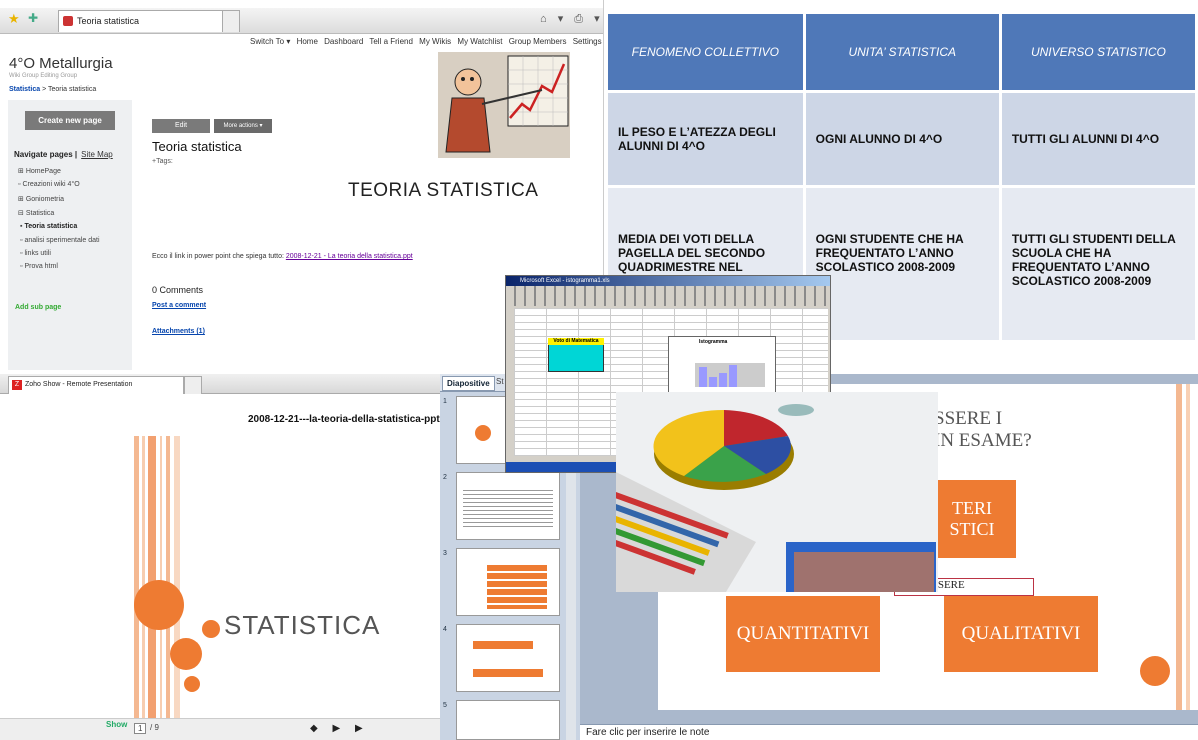  What do you see at coordinates (79, 384) in the screenshot?
I see `zoho-tab-title: Zoho Show - Remote Presentation` at bounding box center [79, 384].